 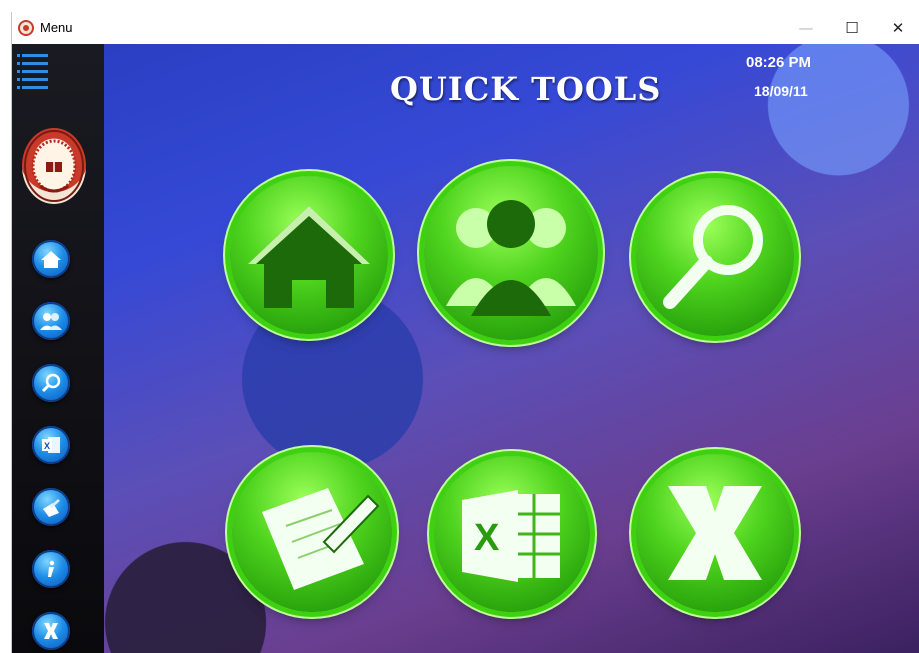 What do you see at coordinates (32, 73) in the screenshot?
I see `menu-icon` at bounding box center [32, 73].